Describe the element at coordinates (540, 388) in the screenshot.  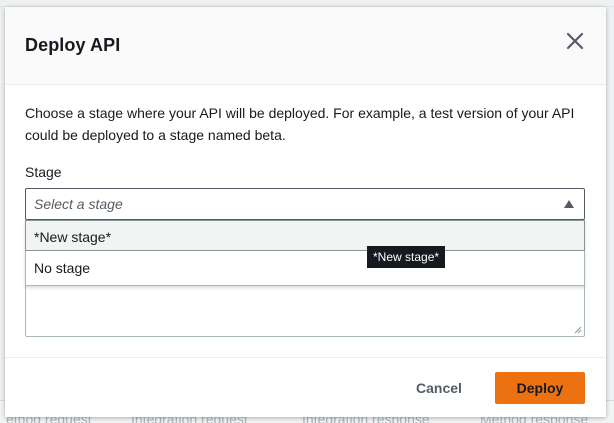
I see `deploy-button: Deploy` at that location.